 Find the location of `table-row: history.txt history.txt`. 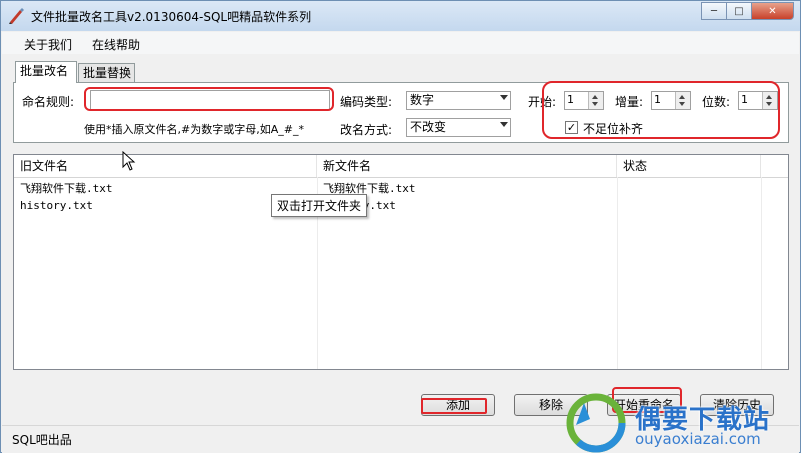

table-row: history.txt history.txt is located at coordinates (401, 206).